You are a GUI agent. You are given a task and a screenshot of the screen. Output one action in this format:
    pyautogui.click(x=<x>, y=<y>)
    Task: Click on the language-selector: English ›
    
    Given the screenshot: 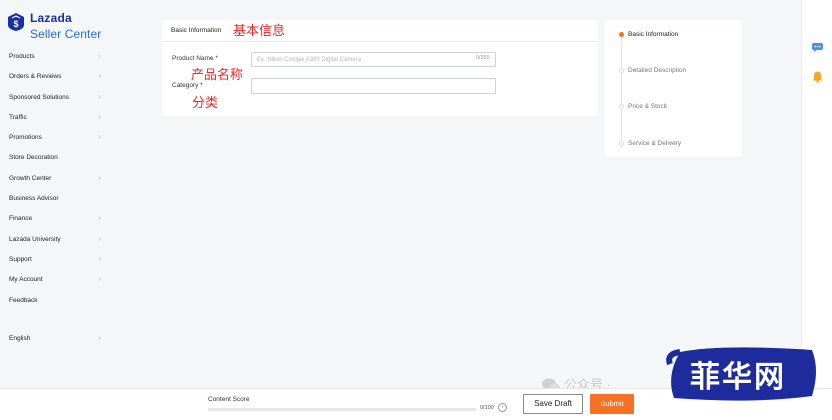 What is the action you would take?
    pyautogui.click(x=54, y=339)
    